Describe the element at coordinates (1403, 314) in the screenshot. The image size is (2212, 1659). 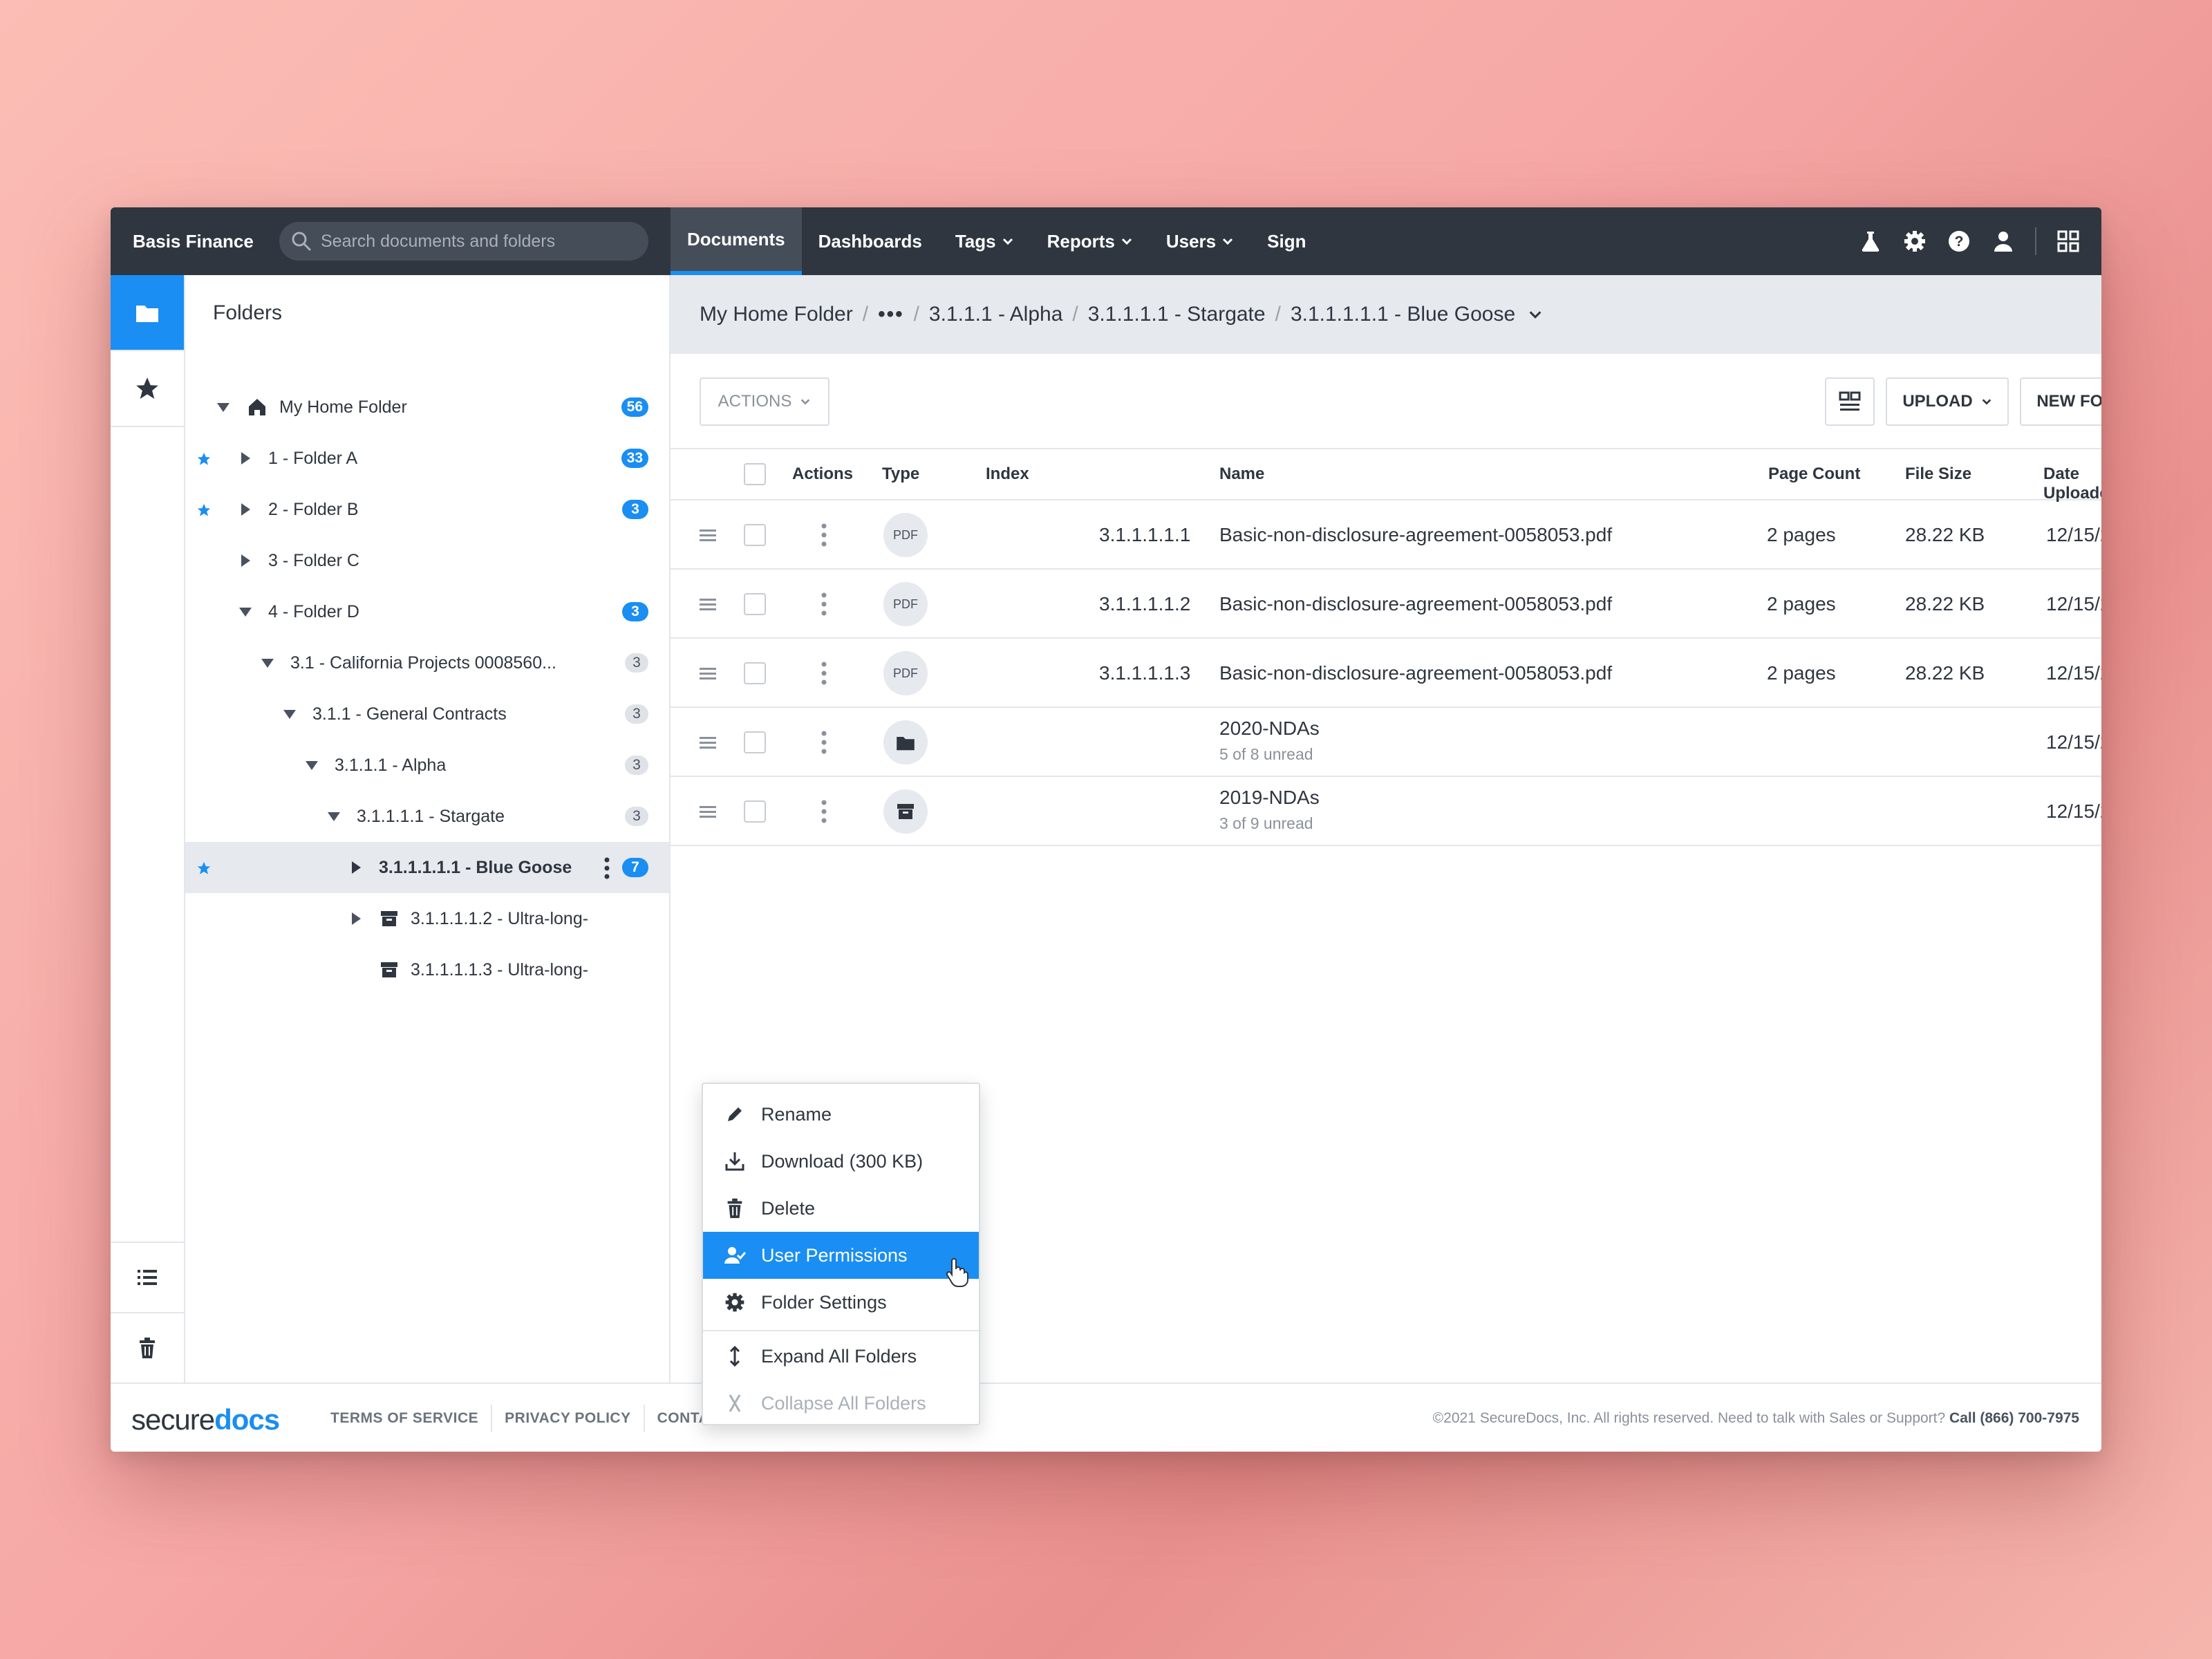
I see `breadcrumb-current: 3.1.1.1.1.1 - Blue Goose` at that location.